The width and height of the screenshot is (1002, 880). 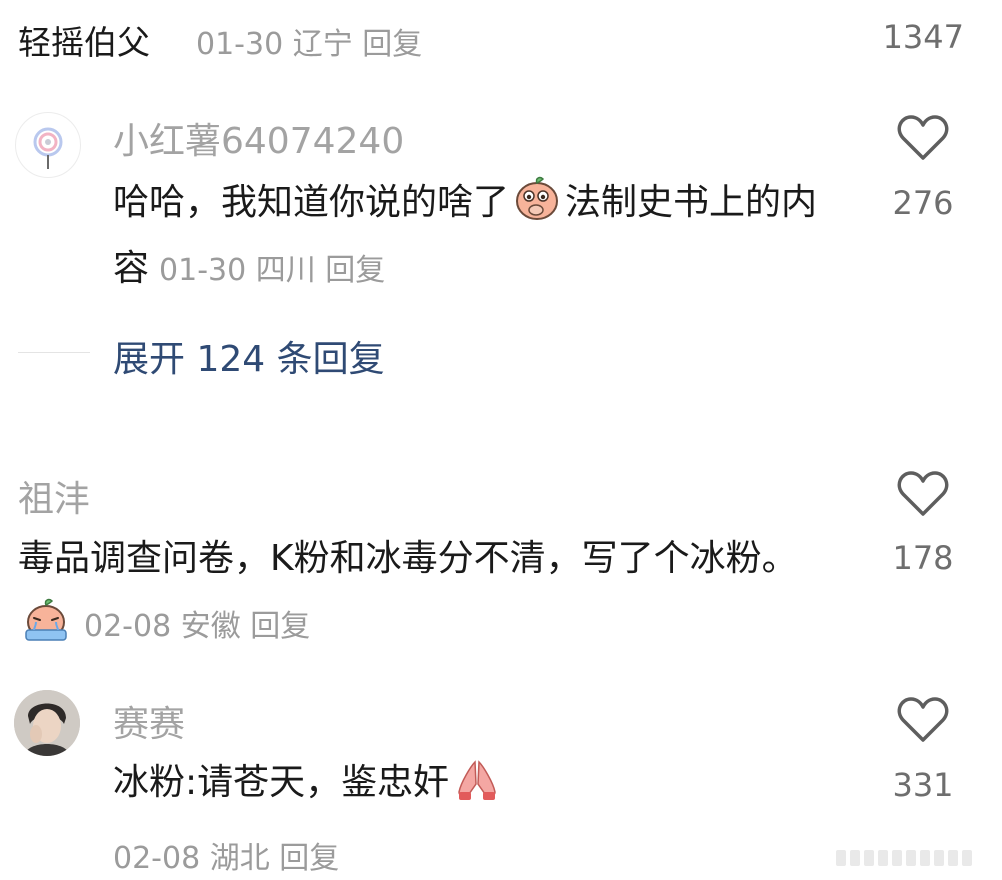 I want to click on comment-meta: 01-30 四川 回复, so click(x=272, y=270).